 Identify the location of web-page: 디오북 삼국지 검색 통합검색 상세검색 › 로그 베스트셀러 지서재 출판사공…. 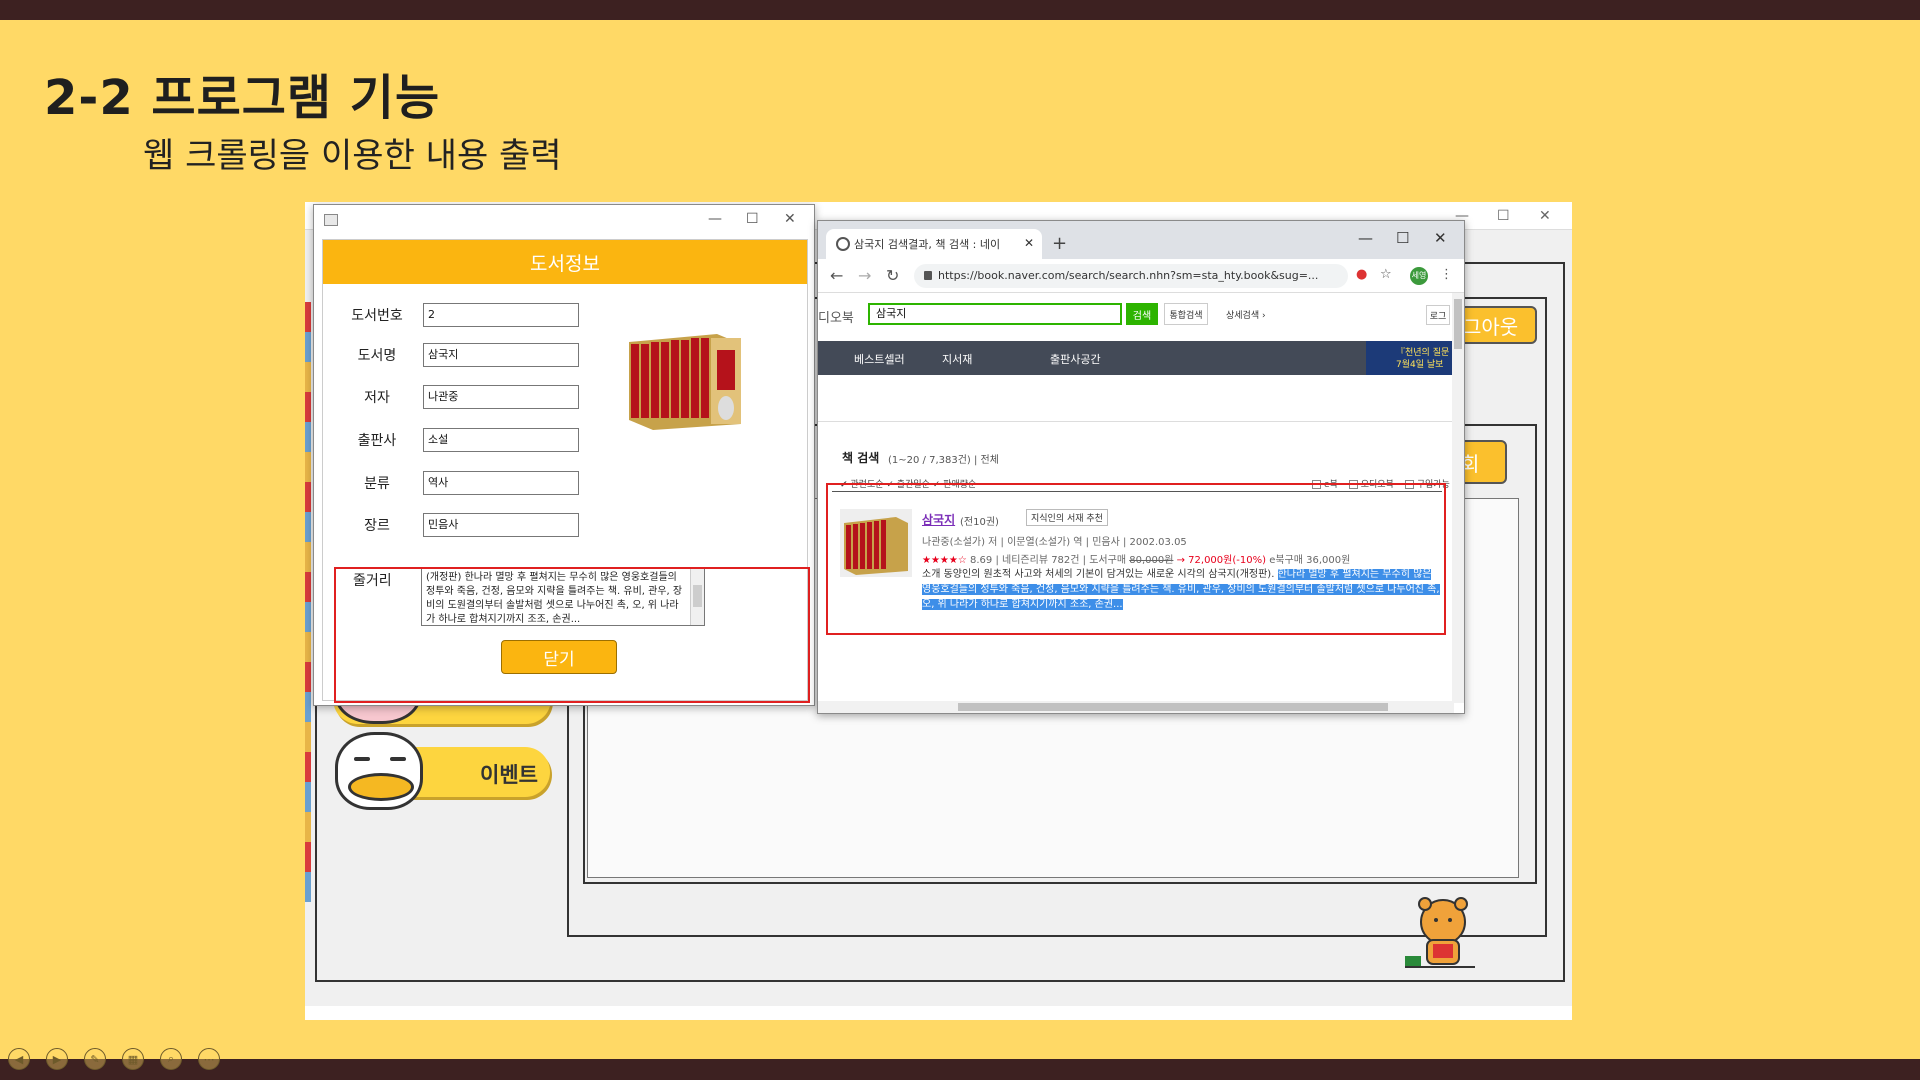
(1136, 498).